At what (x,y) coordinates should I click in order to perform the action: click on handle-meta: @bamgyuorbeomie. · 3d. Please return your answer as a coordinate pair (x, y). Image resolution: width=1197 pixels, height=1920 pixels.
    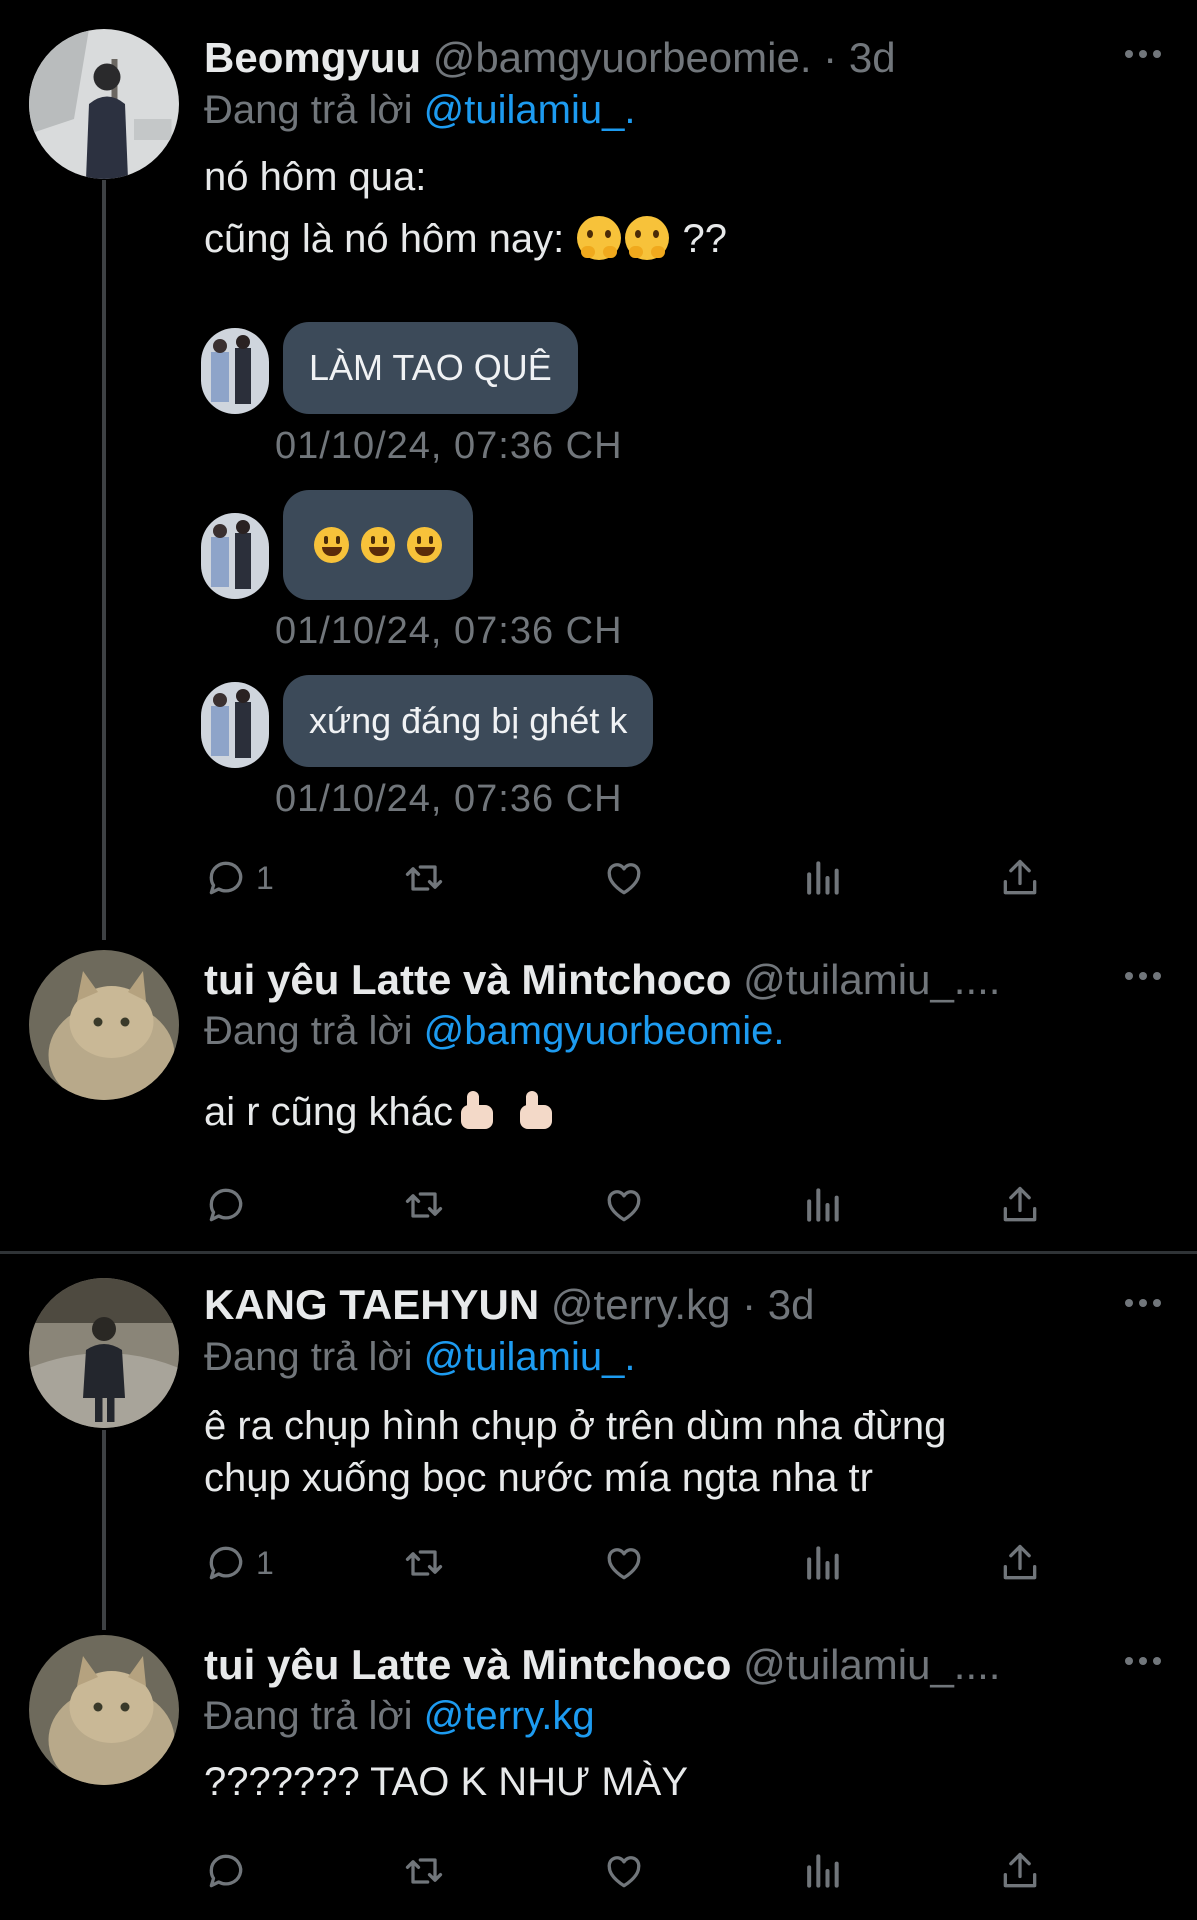
    Looking at the image, I should click on (664, 57).